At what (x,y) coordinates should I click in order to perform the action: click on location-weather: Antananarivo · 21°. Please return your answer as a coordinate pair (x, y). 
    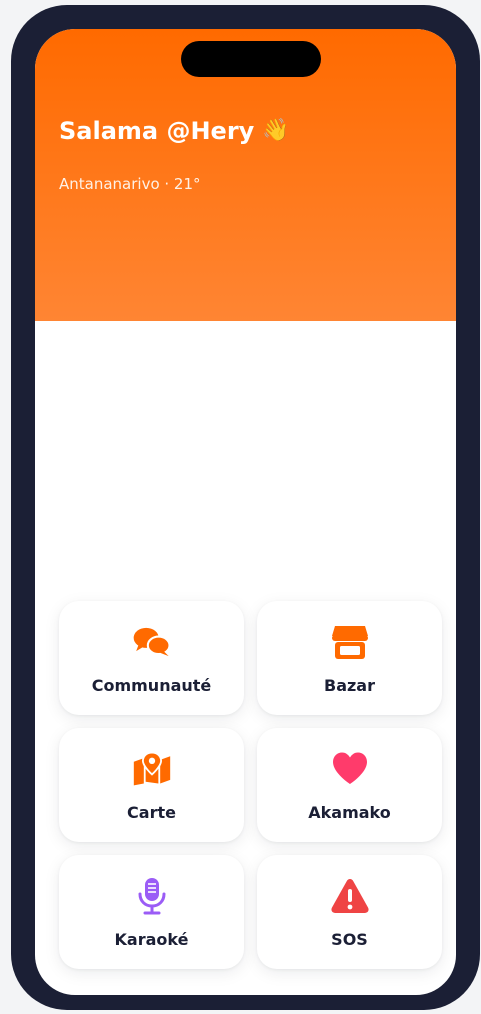
    Looking at the image, I should click on (130, 184).